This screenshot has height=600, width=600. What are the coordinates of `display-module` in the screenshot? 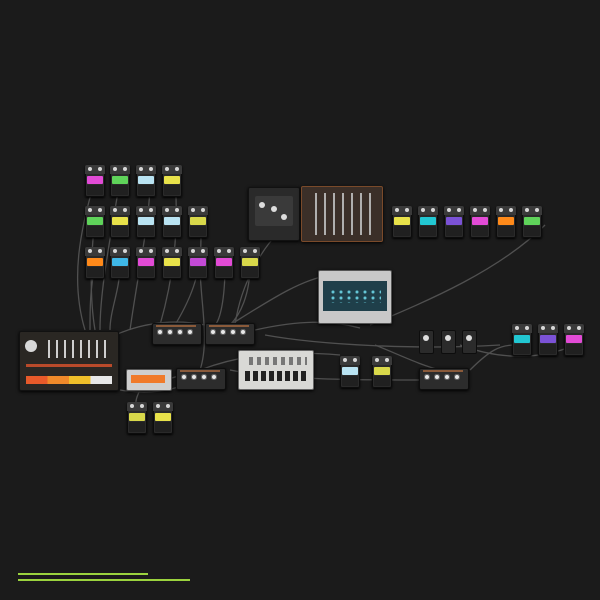 It's located at (149, 380).